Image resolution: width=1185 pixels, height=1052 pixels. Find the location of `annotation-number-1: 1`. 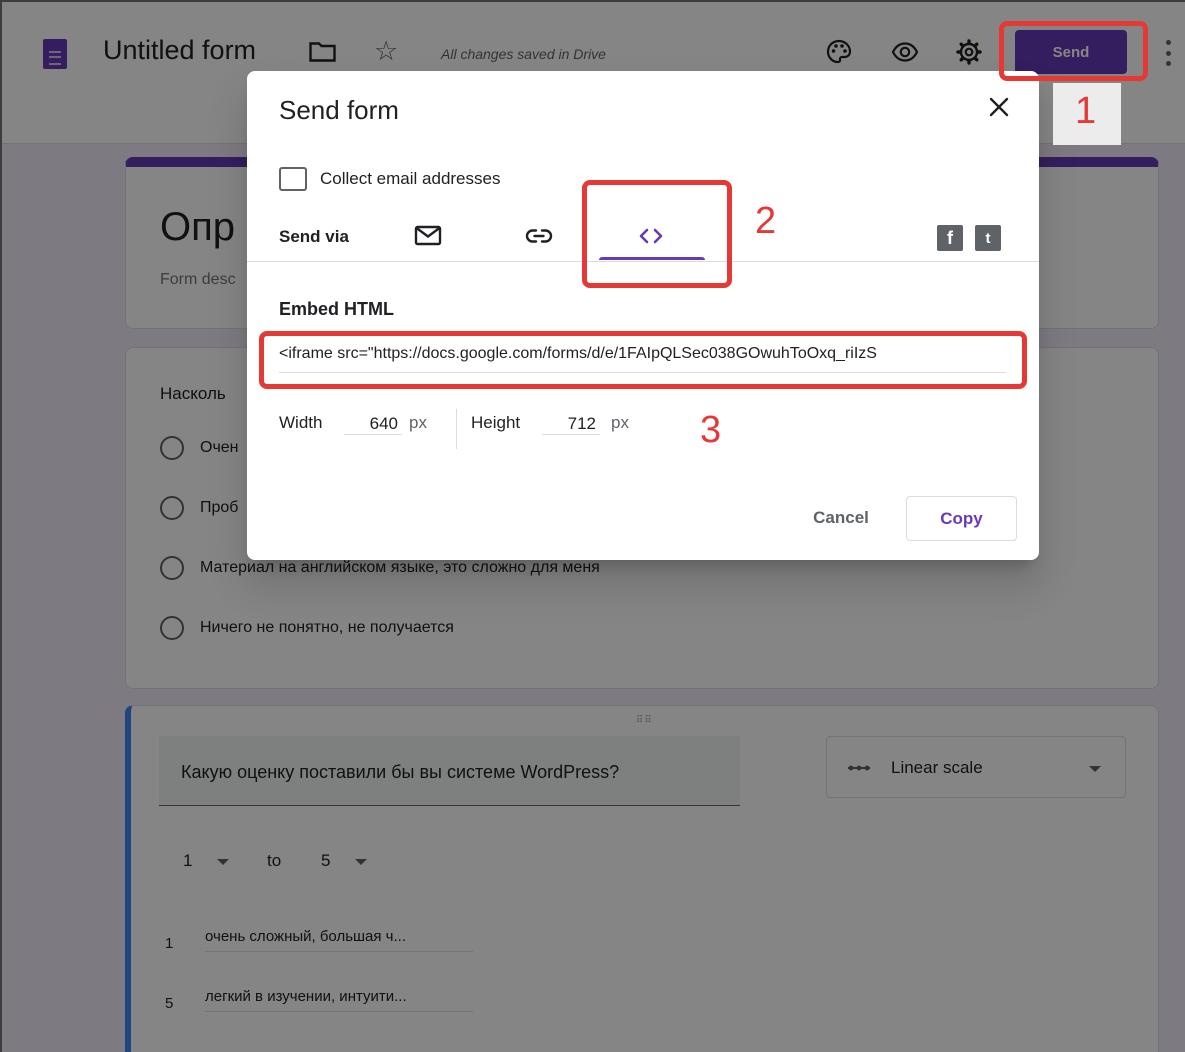

annotation-number-1: 1 is located at coordinates (1086, 111).